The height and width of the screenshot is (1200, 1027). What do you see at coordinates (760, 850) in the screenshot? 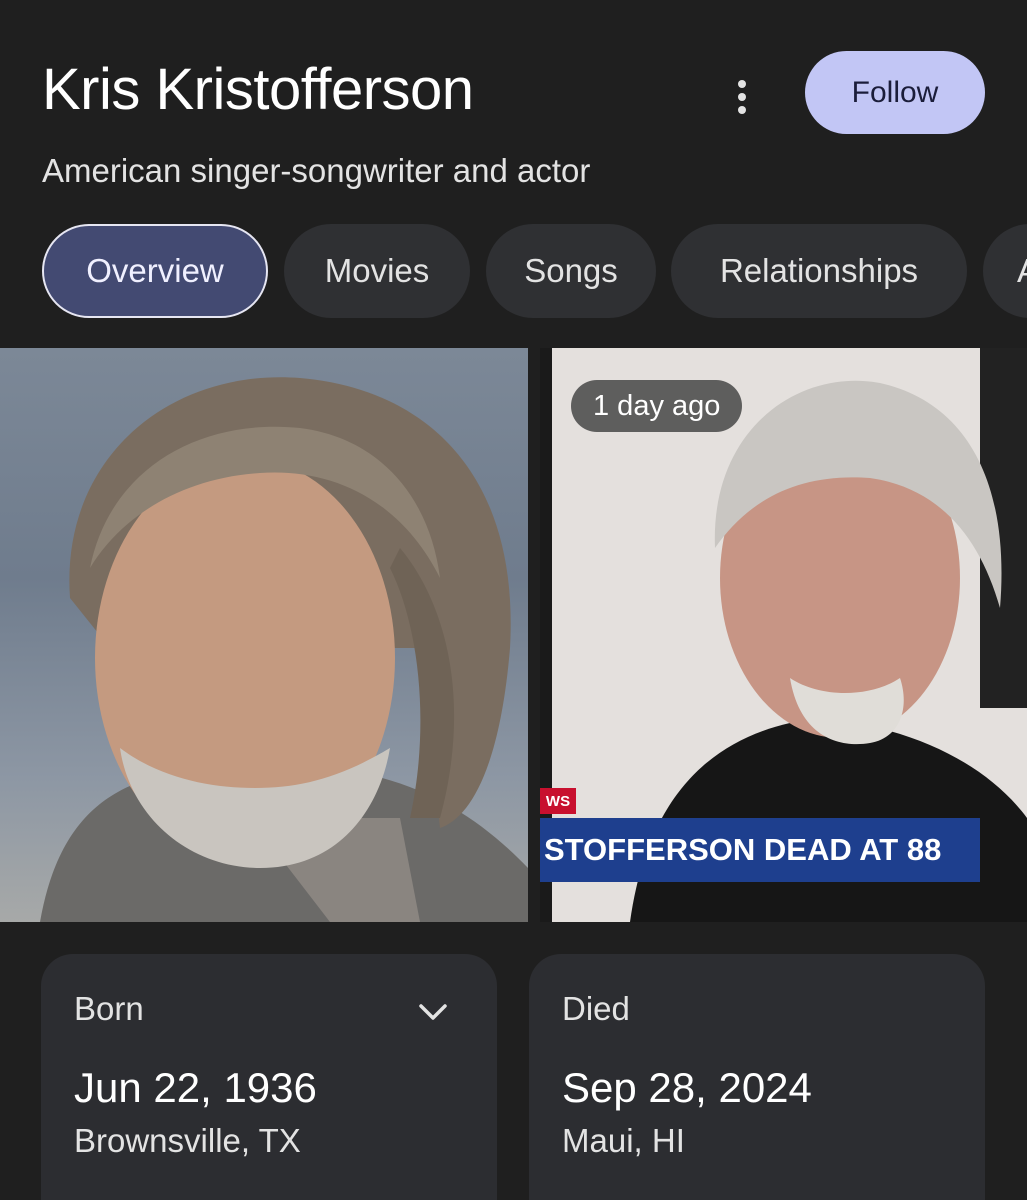
I see `news-ticker: STOFFERSON DEAD AT 88` at bounding box center [760, 850].